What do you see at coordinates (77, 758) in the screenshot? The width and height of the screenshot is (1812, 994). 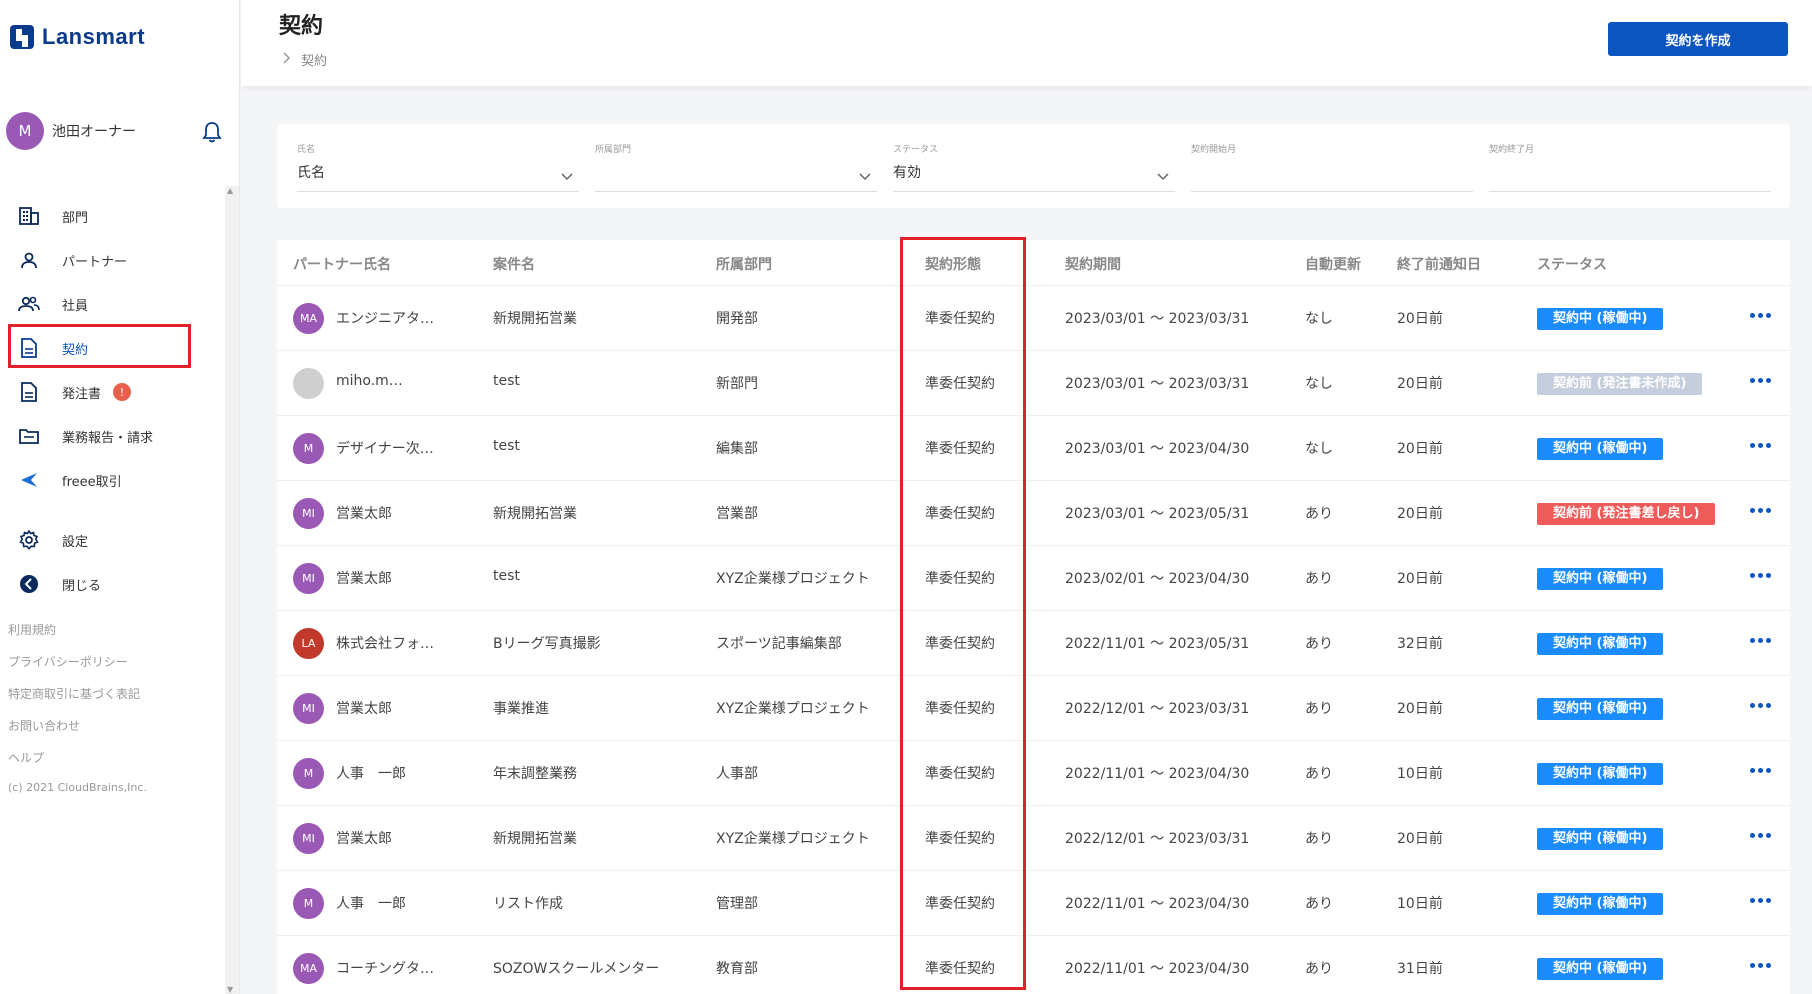 I see `help-link: ヘルプ` at bounding box center [77, 758].